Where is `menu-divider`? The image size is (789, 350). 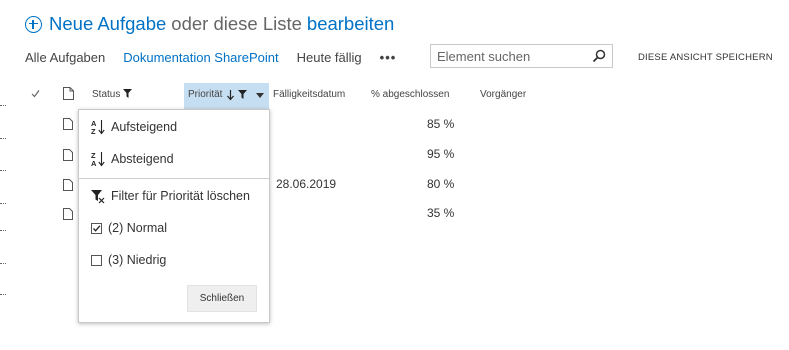 menu-divider is located at coordinates (174, 178).